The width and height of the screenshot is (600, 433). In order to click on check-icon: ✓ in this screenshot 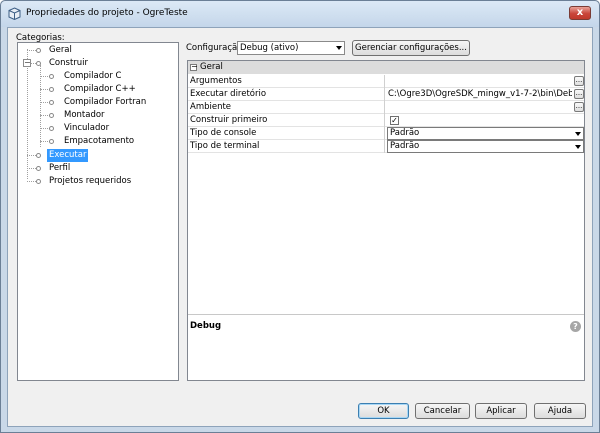, I will do `click(394, 120)`.